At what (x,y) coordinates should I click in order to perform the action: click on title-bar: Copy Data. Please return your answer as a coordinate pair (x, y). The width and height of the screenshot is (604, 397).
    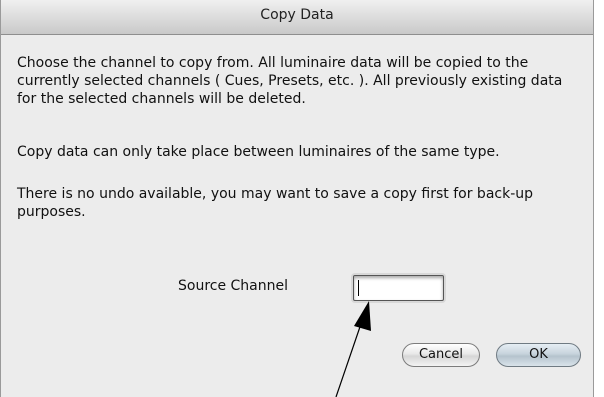
    Looking at the image, I should click on (297, 17).